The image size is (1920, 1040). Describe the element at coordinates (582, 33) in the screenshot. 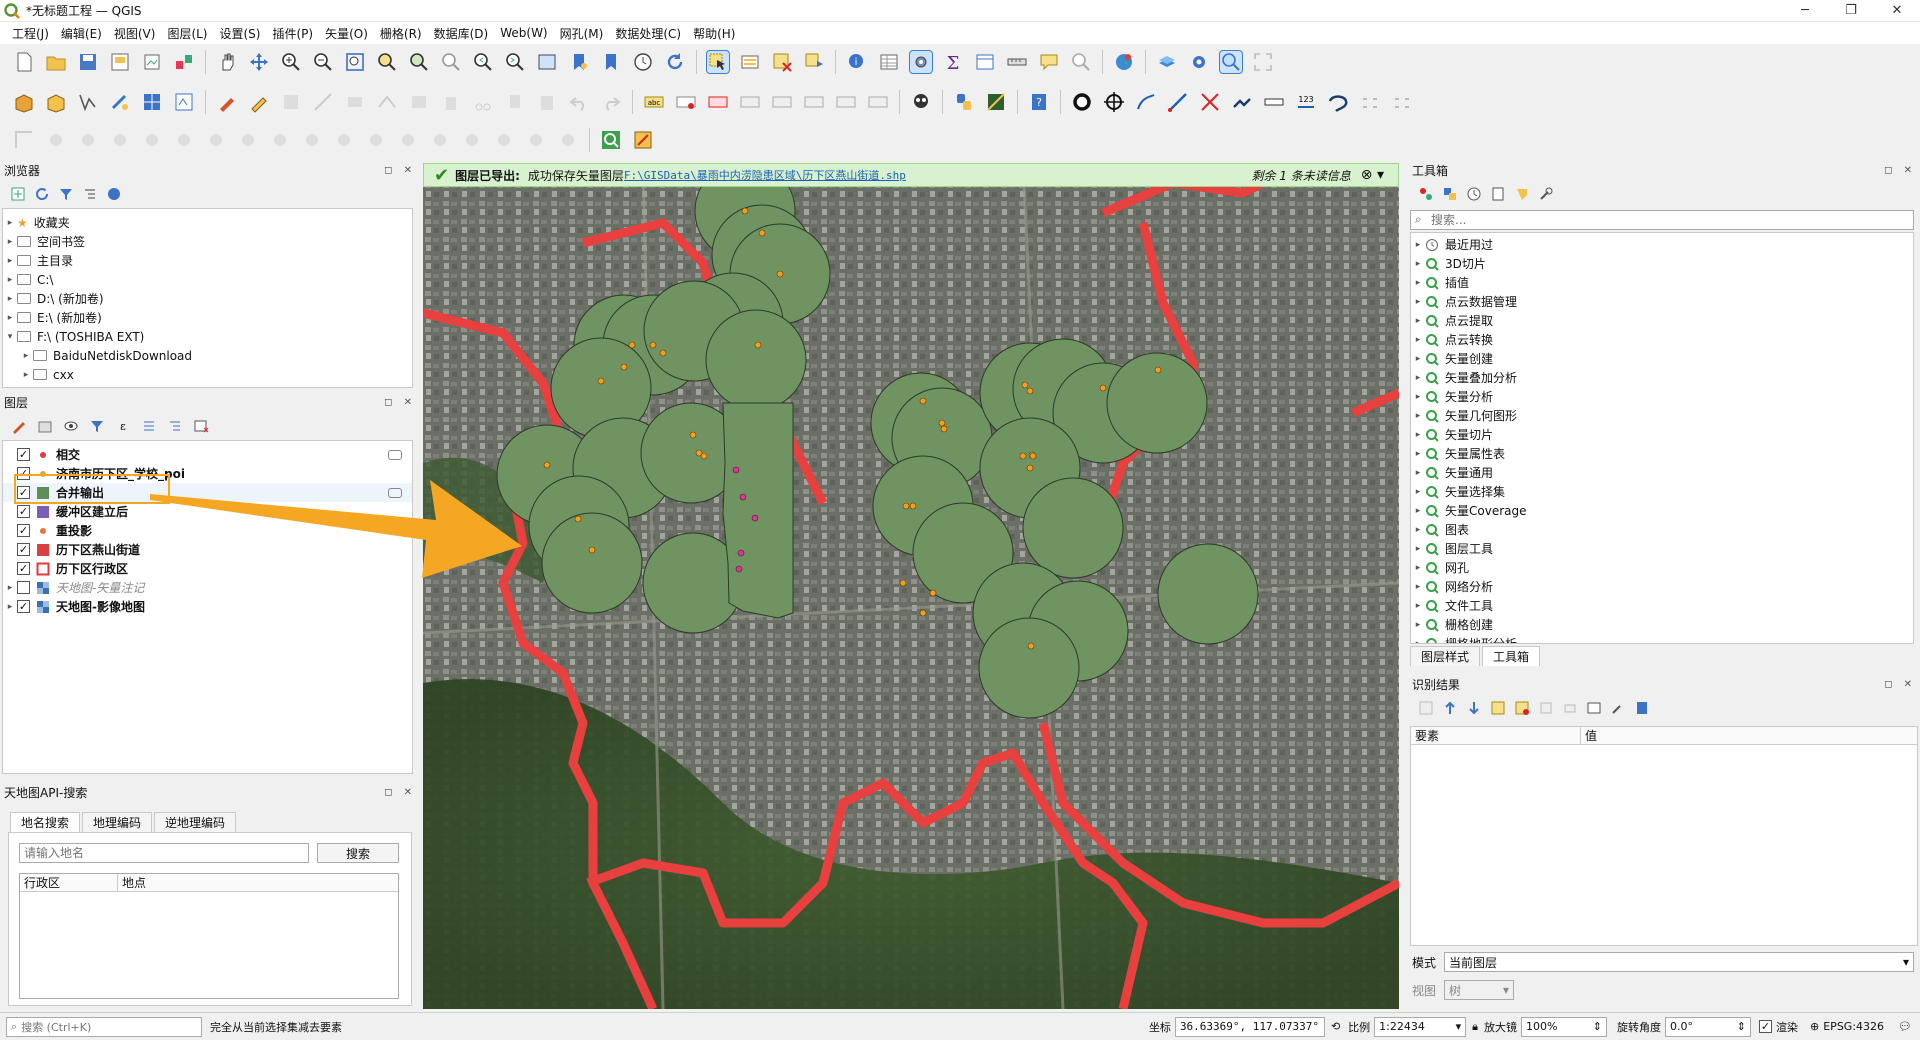

I see `menu-mesh: 网孔(M)` at that location.